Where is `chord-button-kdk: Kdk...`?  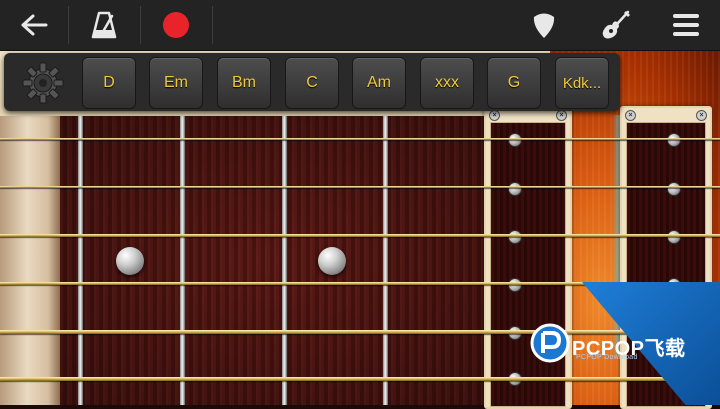
chord-button-kdk: Kdk... is located at coordinates (582, 83).